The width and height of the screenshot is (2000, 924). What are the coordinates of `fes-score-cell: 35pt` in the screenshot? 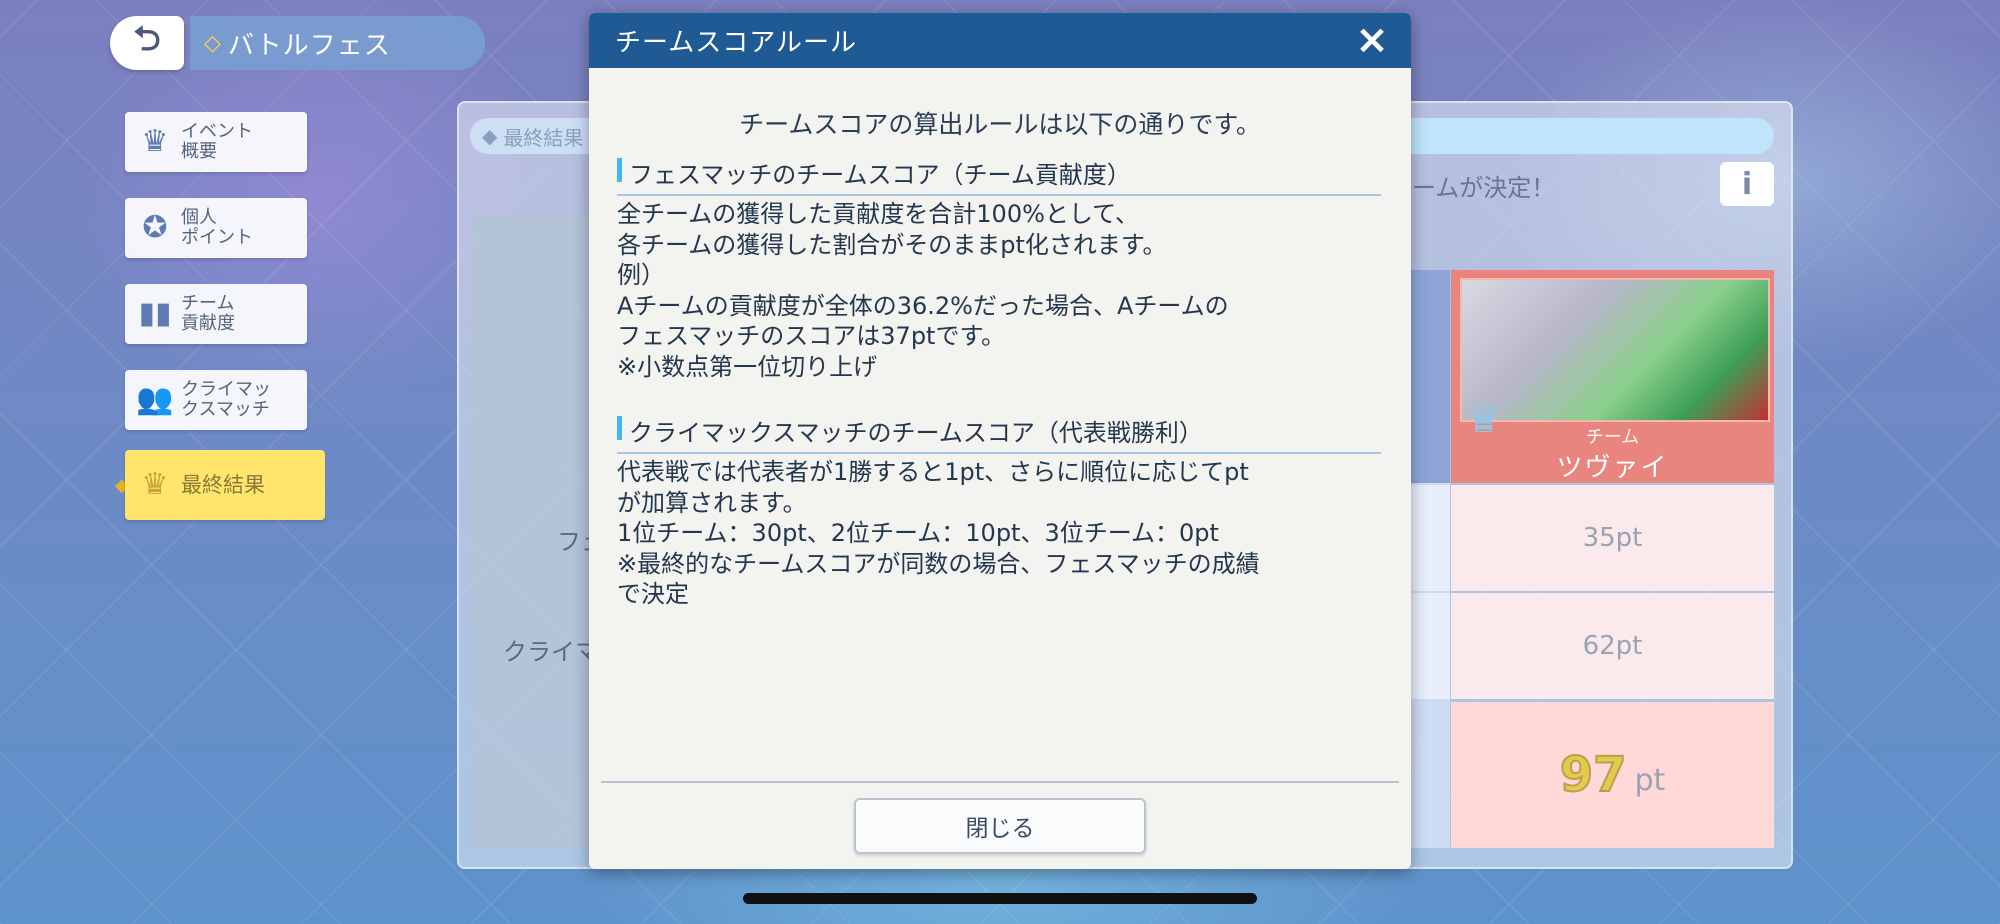 It's located at (1612, 538).